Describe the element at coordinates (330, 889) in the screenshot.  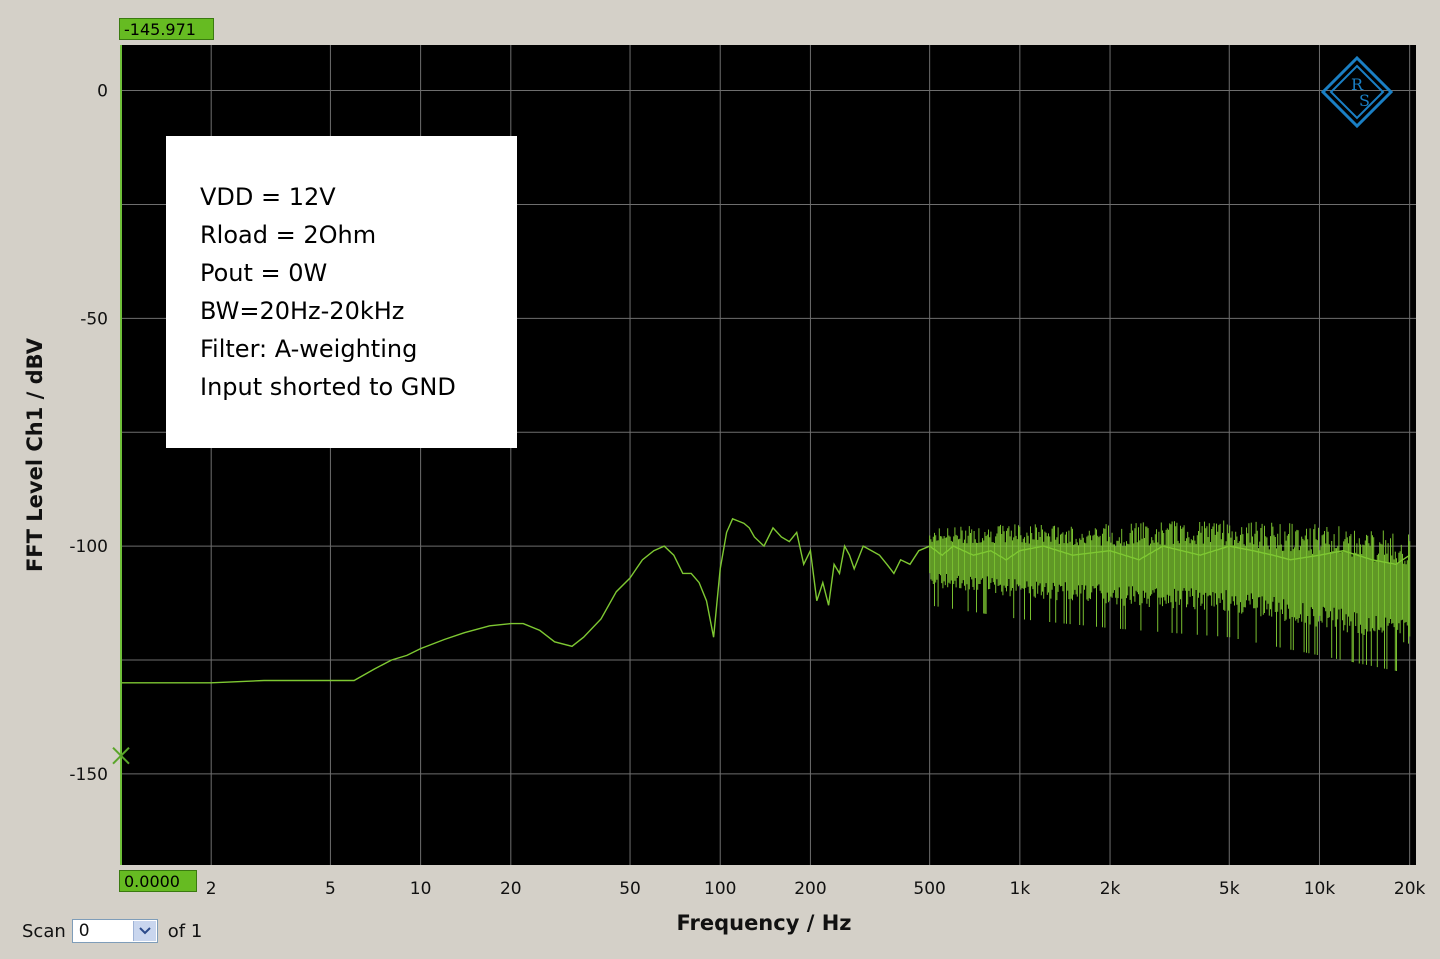
I see `x-tick-label: 5` at that location.